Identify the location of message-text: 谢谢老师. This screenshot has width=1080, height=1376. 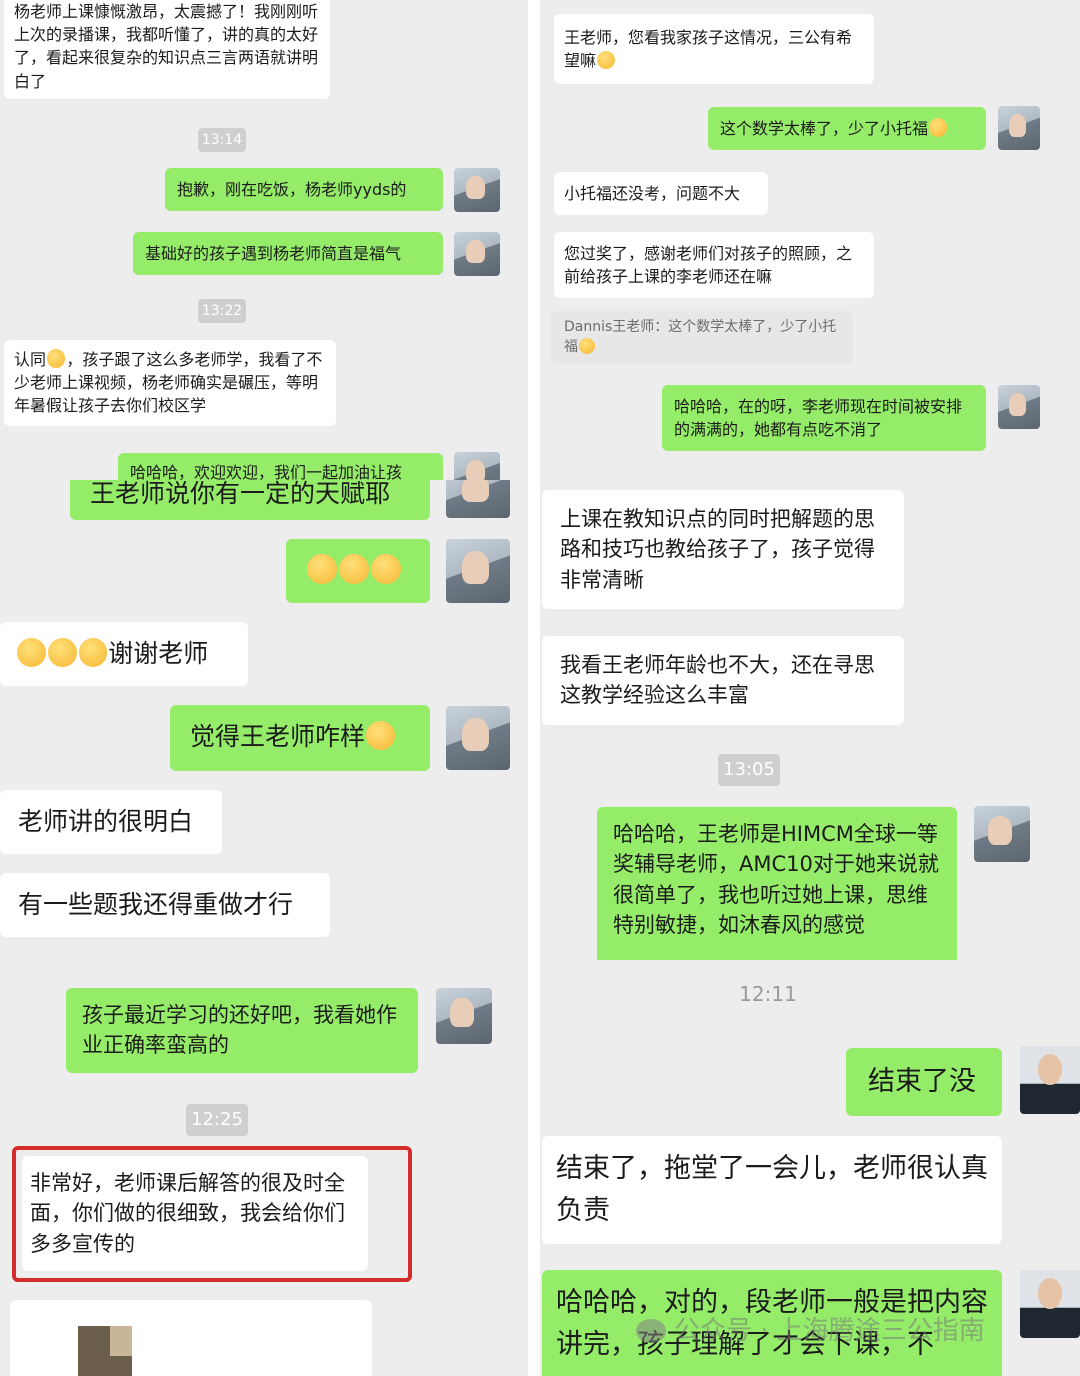
(158, 653).